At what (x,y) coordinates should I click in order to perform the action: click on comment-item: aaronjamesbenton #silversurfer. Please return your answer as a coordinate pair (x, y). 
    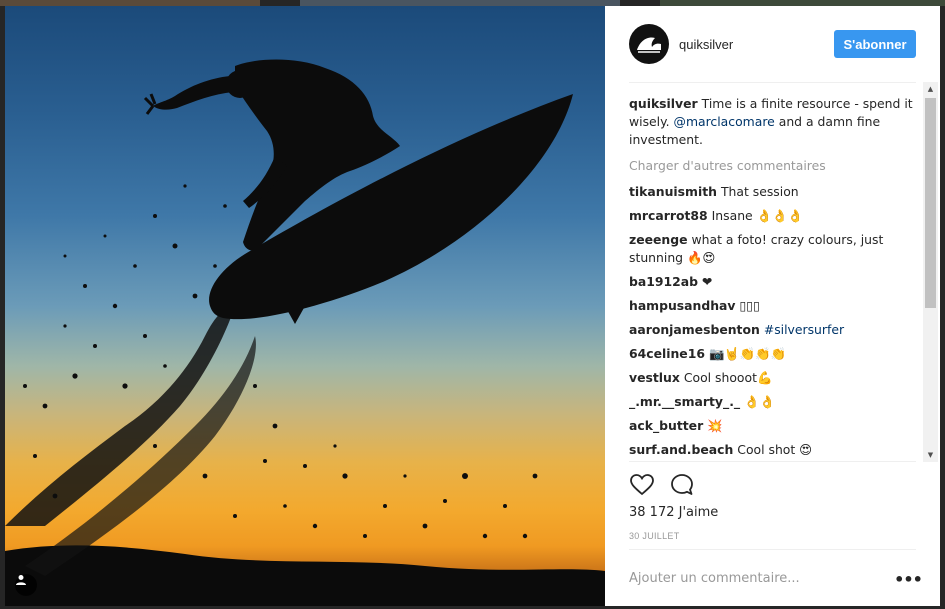
    Looking at the image, I should click on (774, 330).